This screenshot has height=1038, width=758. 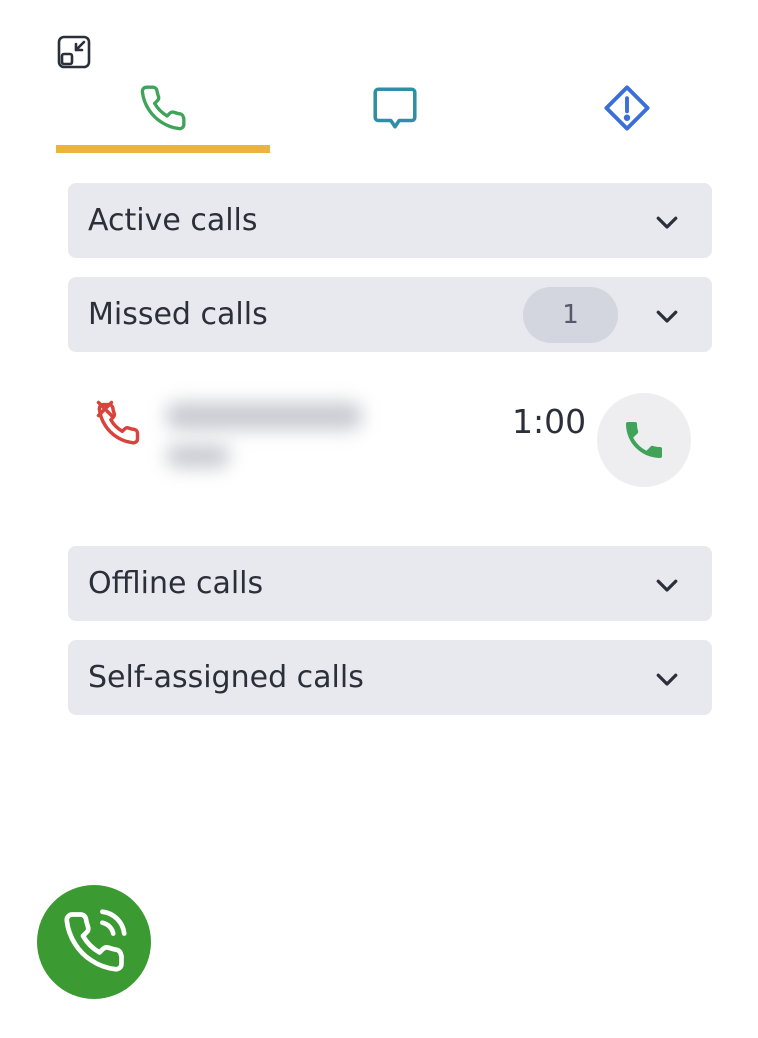 What do you see at coordinates (178, 314) in the screenshot?
I see `section-label: Missed calls` at bounding box center [178, 314].